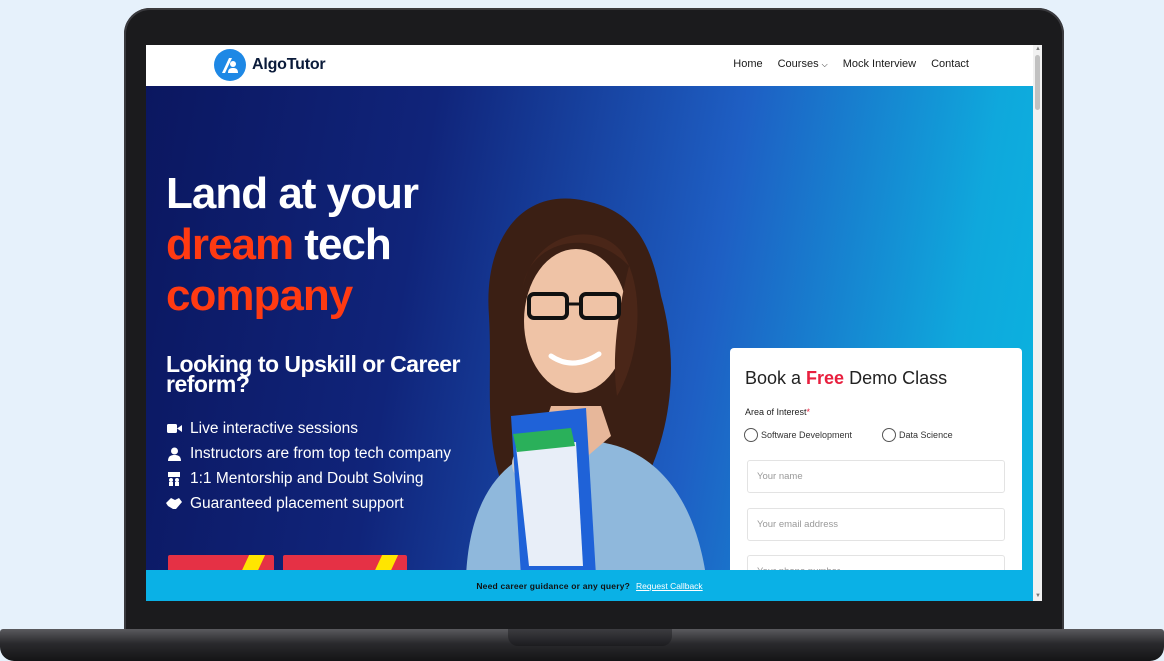  What do you see at coordinates (879, 64) in the screenshot?
I see `nav-mock-interview: Mock Interview` at bounding box center [879, 64].